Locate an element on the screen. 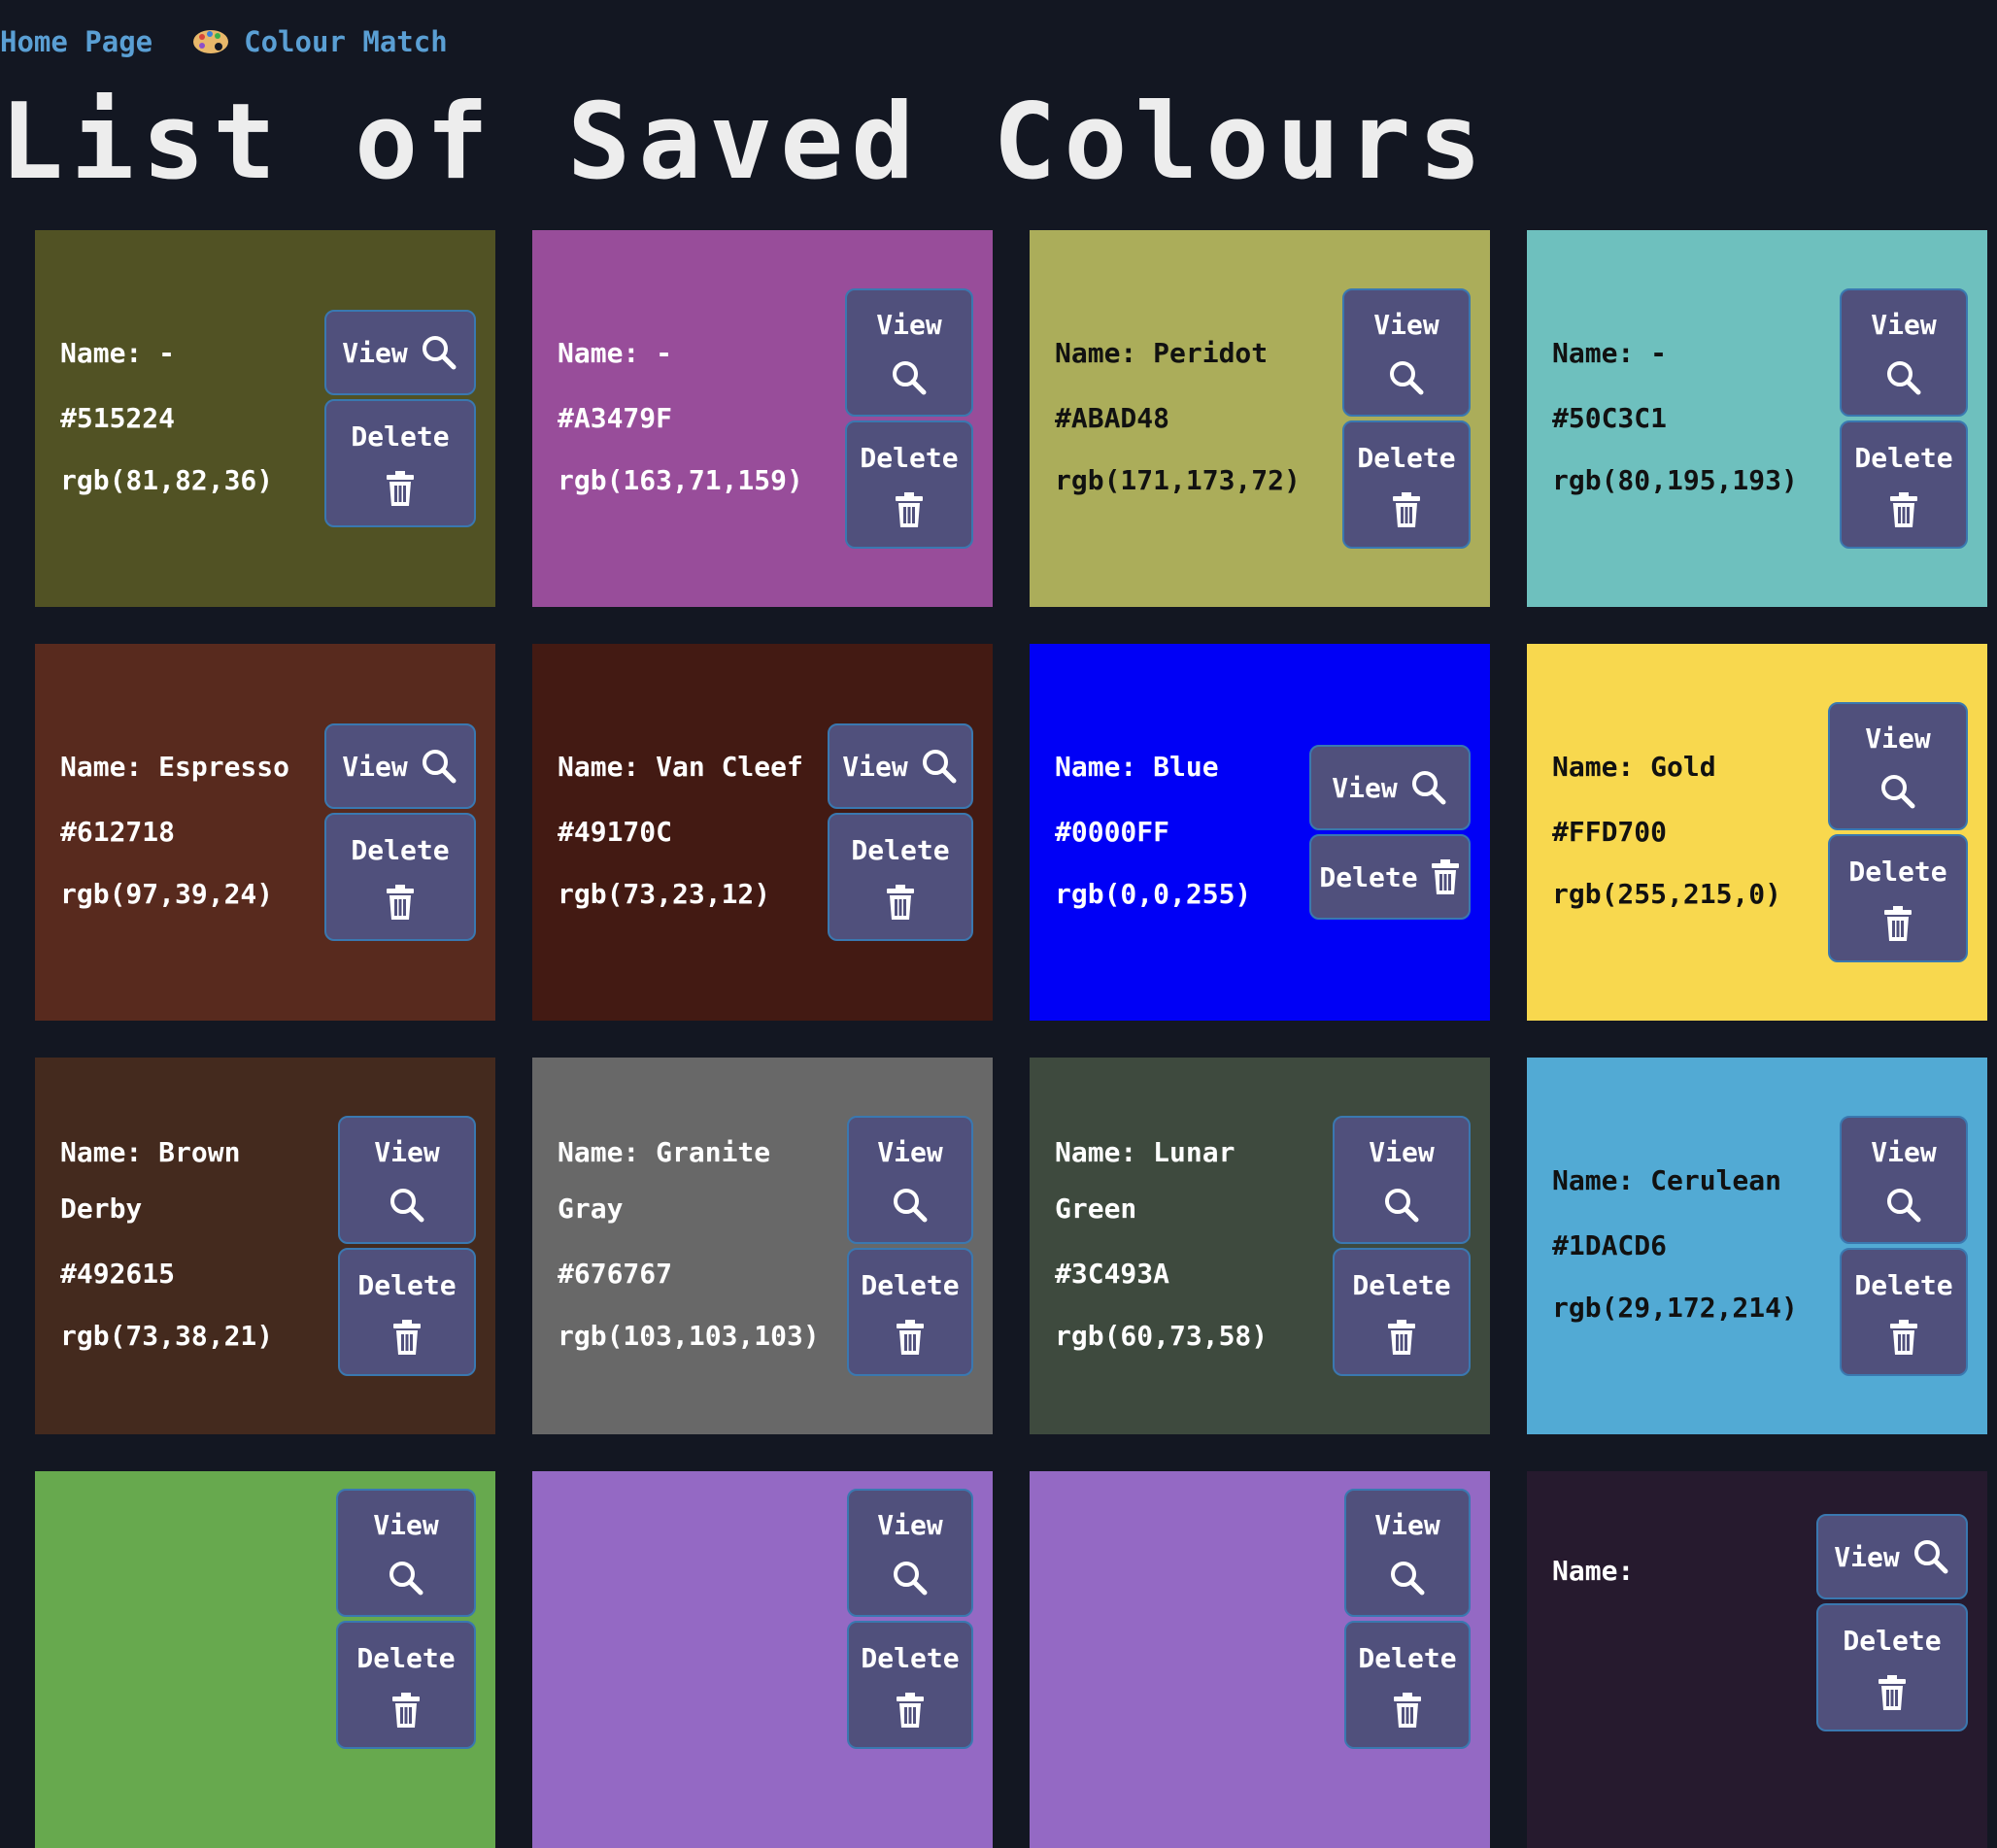 This screenshot has height=1848, width=1997. colour-hex: #515224 is located at coordinates (118, 418).